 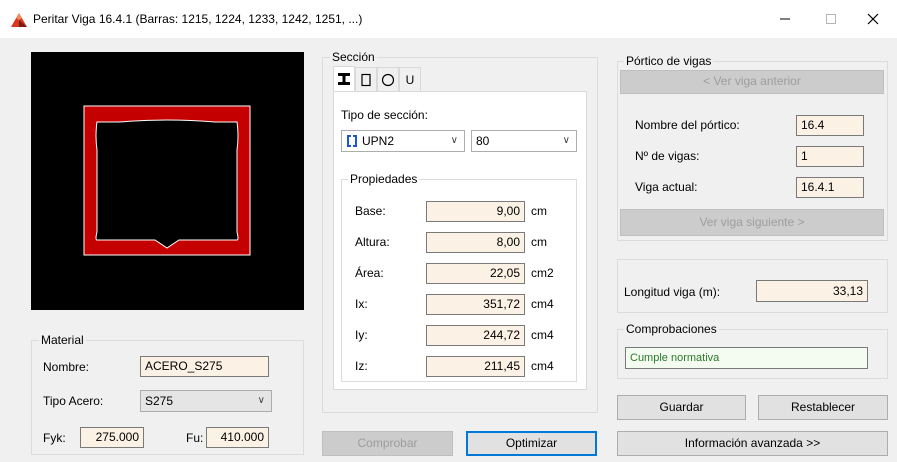 What do you see at coordinates (195, 438) in the screenshot?
I see `fu-label: Fu:` at bounding box center [195, 438].